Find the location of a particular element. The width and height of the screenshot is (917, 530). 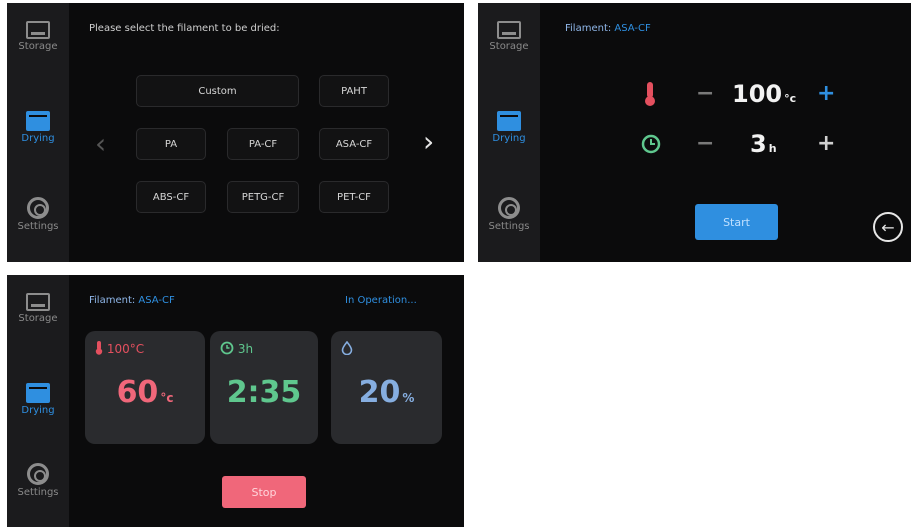

temp-current: 60 °c is located at coordinates (145, 392).